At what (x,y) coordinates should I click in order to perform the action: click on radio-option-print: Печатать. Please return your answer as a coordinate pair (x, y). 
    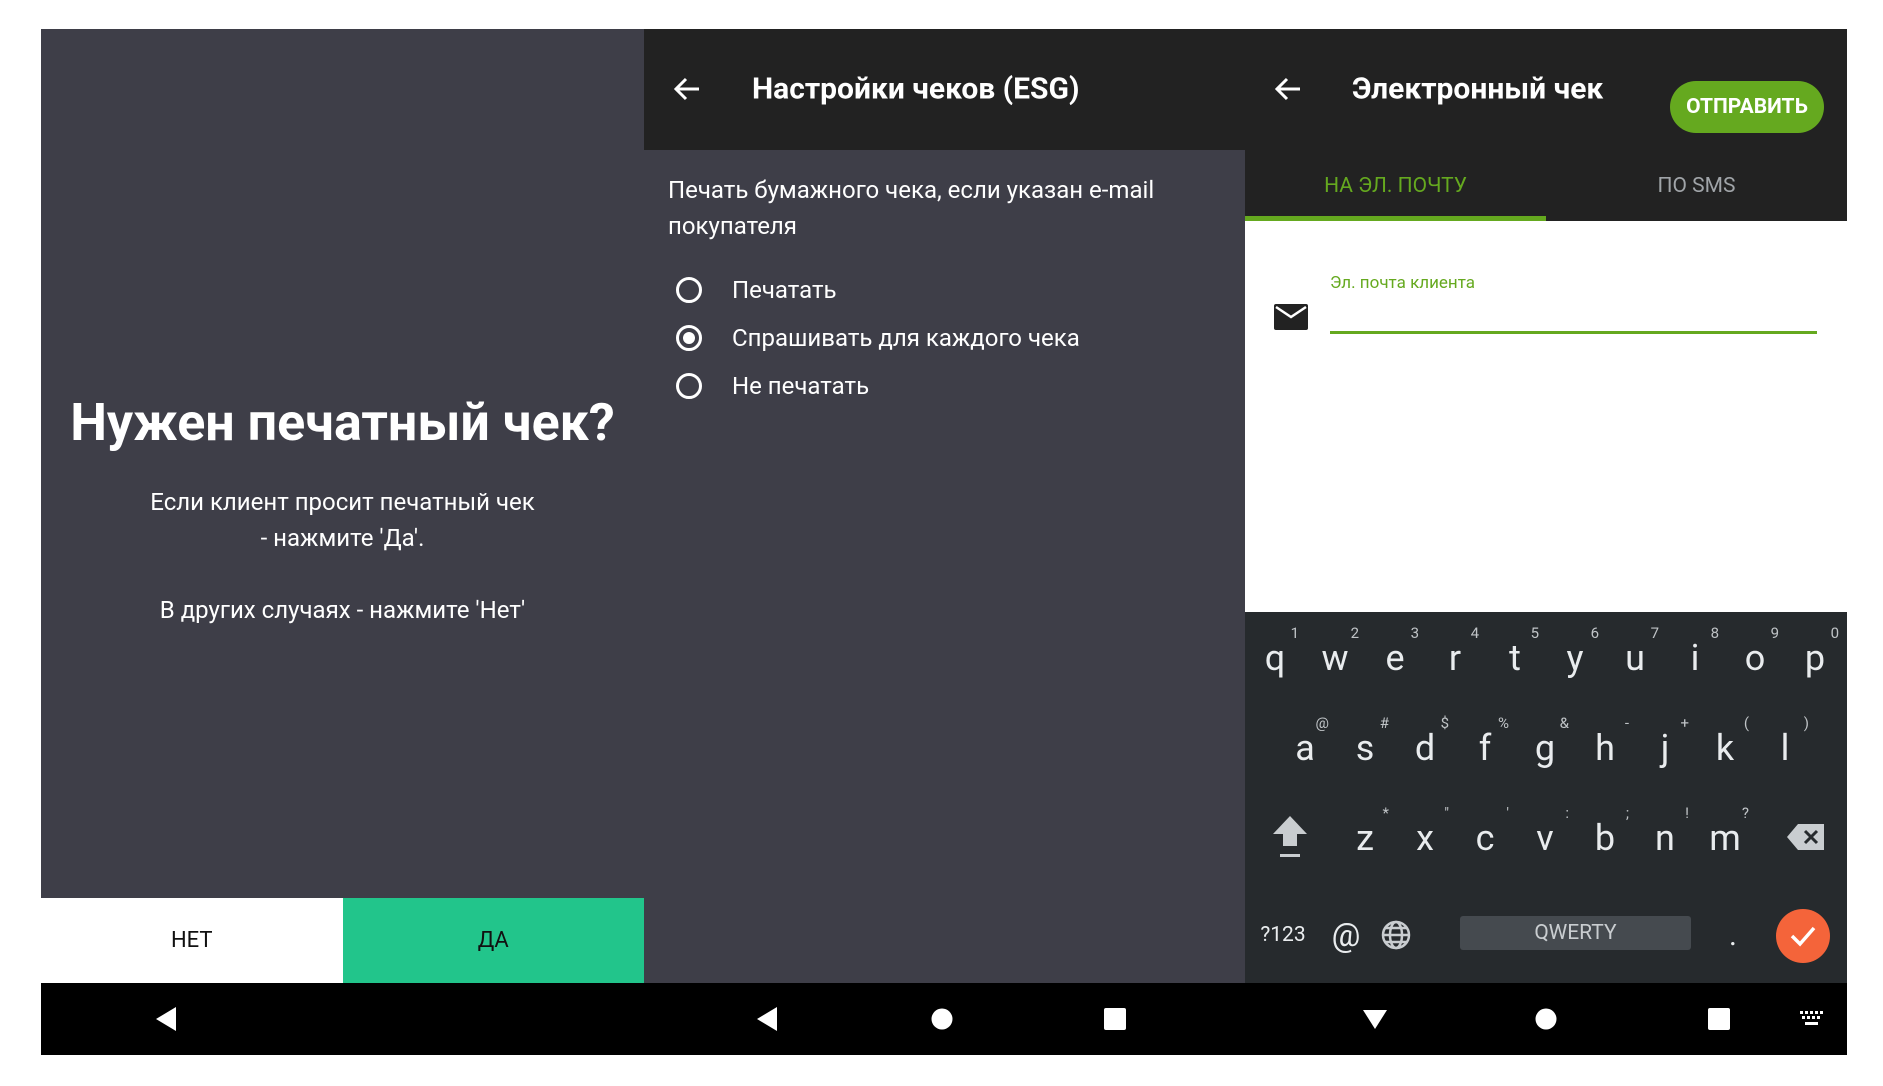
    Looking at the image, I should click on (756, 290).